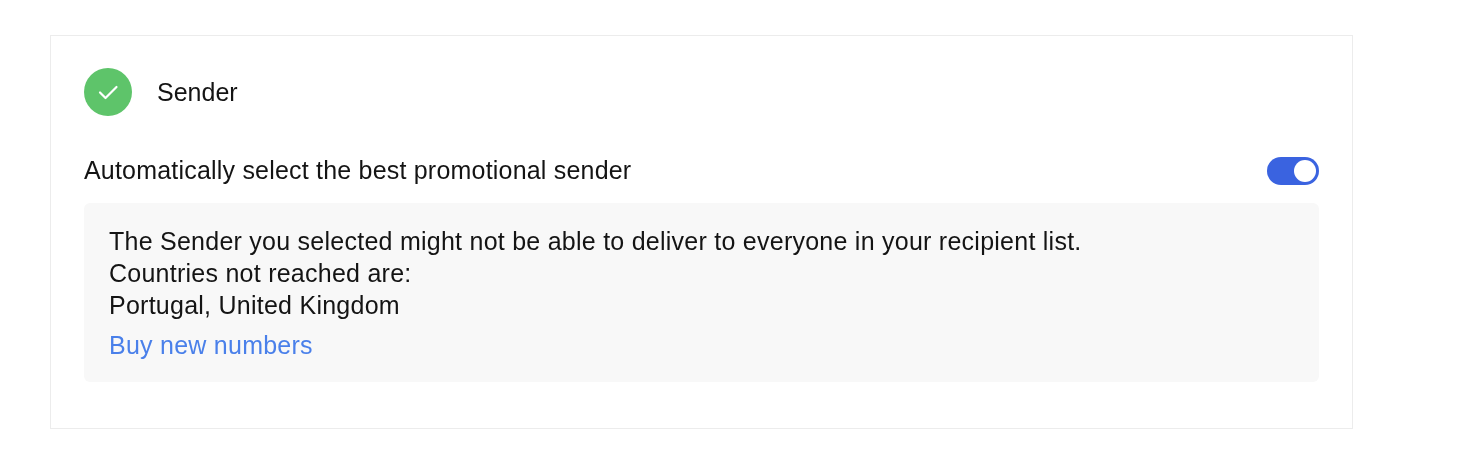 The width and height of the screenshot is (1460, 470). What do you see at coordinates (211, 345) in the screenshot?
I see `buy-numbers-link: Buy new numbers` at bounding box center [211, 345].